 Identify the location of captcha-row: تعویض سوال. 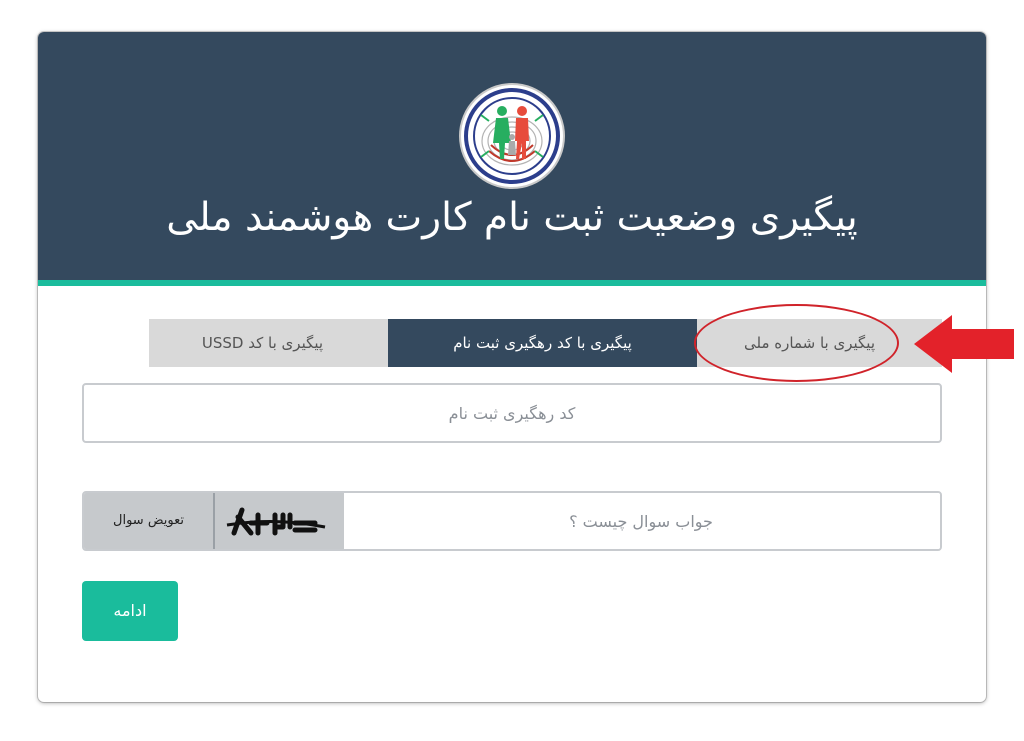
(512, 521).